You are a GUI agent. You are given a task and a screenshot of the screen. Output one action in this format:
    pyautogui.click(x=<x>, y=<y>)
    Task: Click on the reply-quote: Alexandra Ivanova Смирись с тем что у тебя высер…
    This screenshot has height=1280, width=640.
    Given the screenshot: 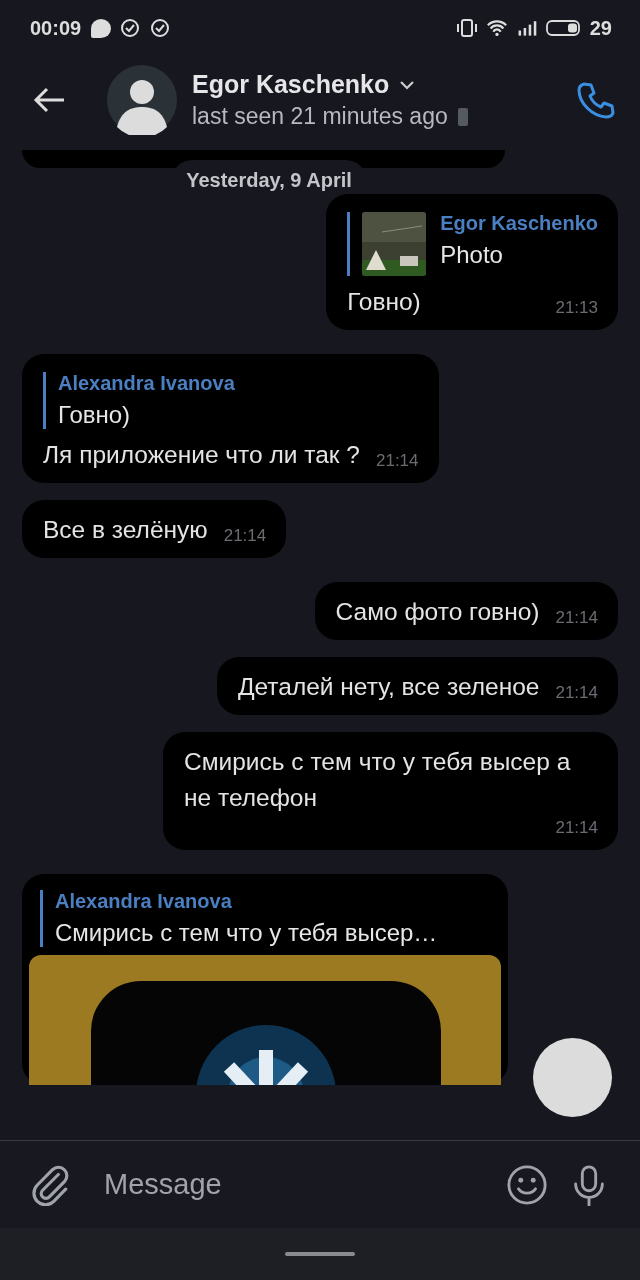 What is the action you would take?
    pyautogui.click(x=270, y=918)
    